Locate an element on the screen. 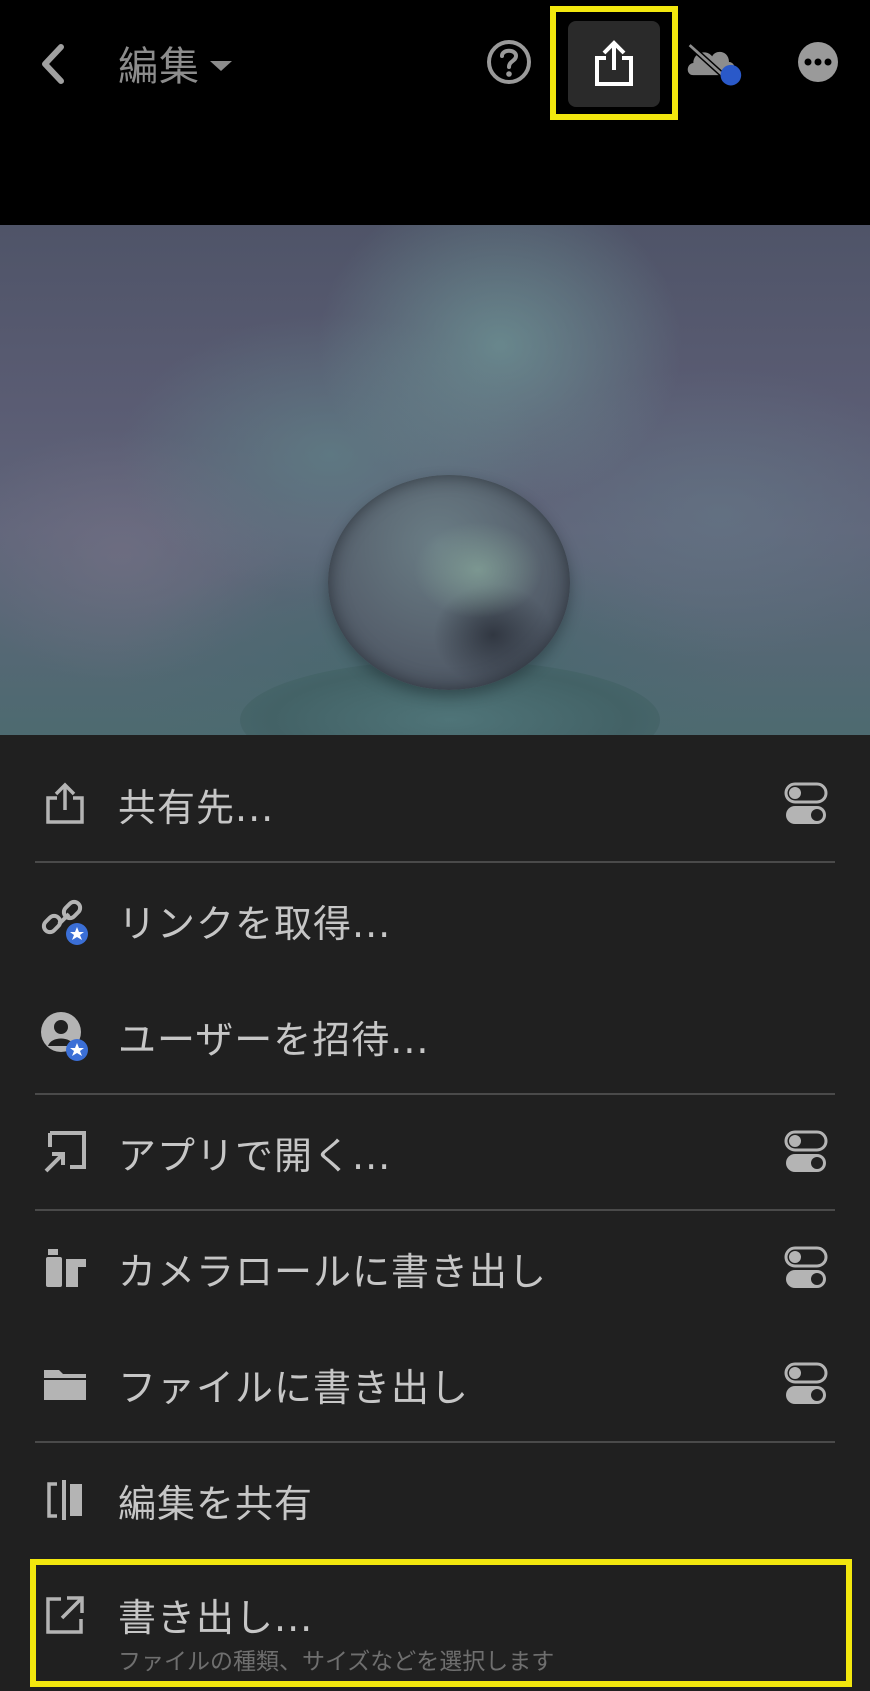  share-icon is located at coordinates (65, 804).